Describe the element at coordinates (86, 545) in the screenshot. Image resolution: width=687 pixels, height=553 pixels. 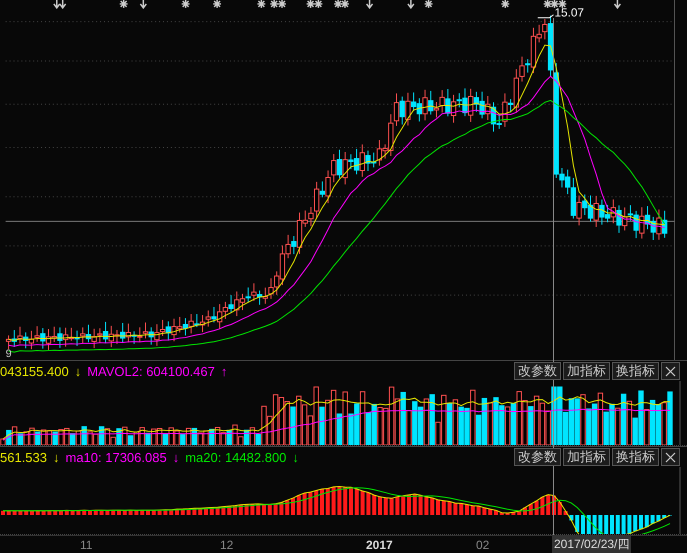
I see `axis-label: 11` at that location.